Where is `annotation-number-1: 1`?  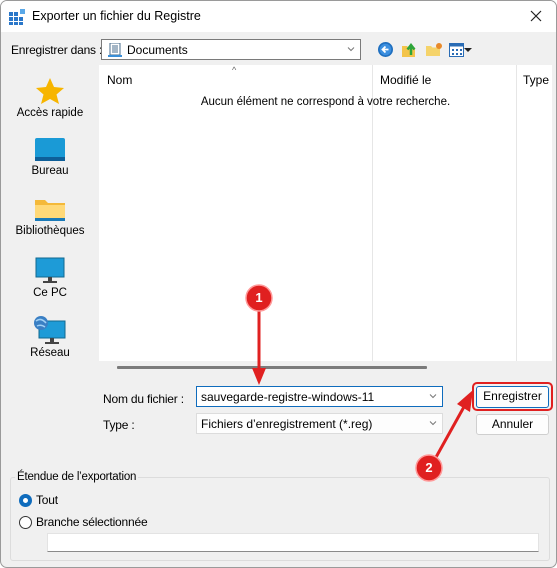
annotation-number-1: 1 is located at coordinates (259, 297).